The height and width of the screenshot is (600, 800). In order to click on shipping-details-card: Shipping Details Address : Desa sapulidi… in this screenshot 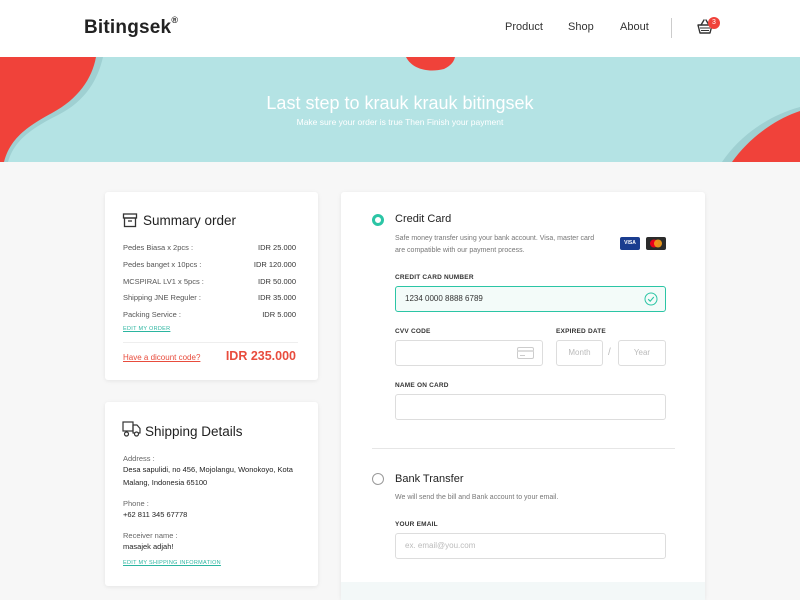, I will do `click(211, 494)`.